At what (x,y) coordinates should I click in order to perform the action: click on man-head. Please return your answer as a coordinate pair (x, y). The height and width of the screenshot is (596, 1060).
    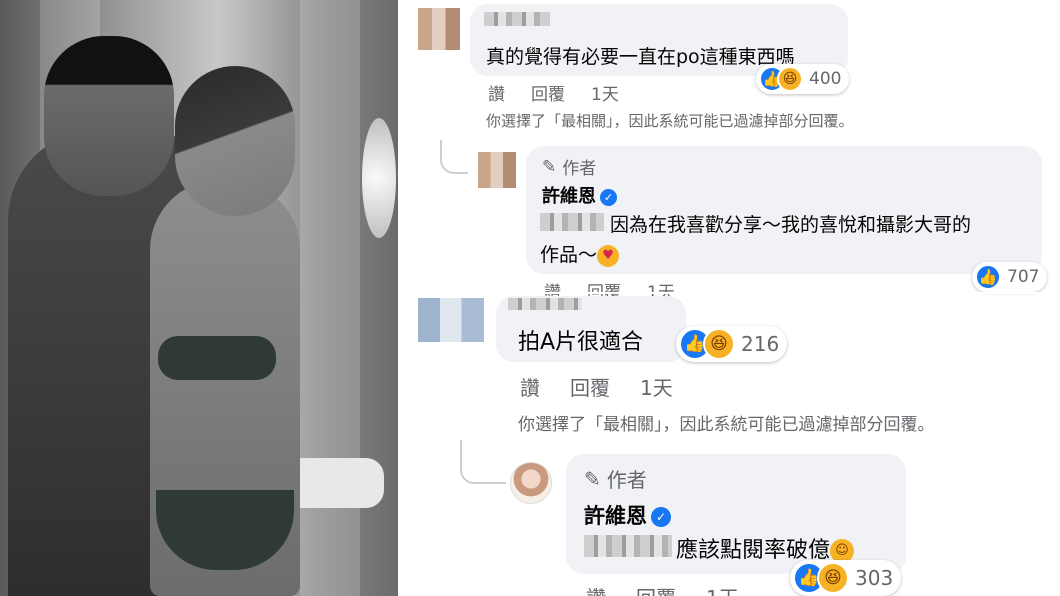
    Looking at the image, I should click on (109, 116).